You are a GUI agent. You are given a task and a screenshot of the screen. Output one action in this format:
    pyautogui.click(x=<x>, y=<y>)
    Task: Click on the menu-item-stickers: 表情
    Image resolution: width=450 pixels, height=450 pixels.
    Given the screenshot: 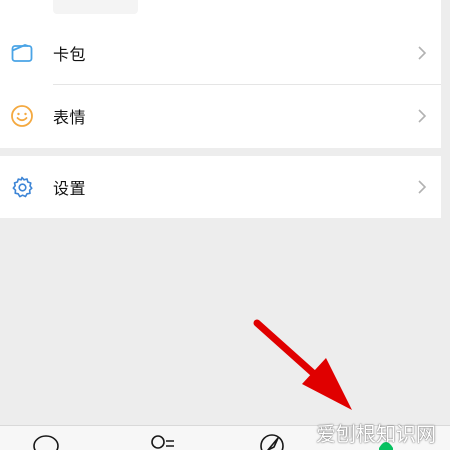 What is the action you would take?
    pyautogui.click(x=220, y=116)
    